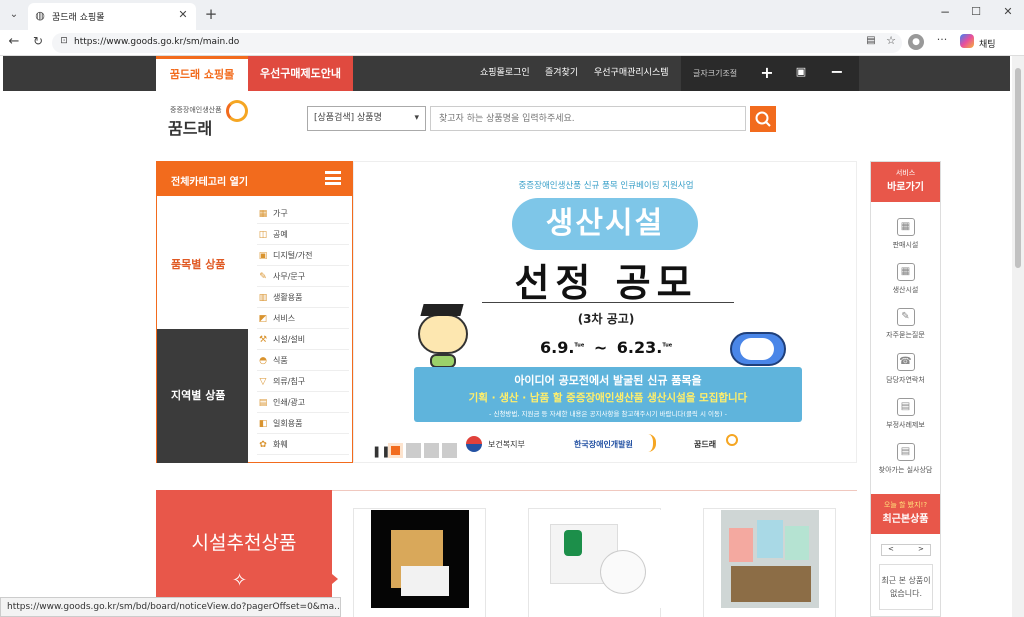  I want to click on scrollbar-thumb, so click(1018, 168).